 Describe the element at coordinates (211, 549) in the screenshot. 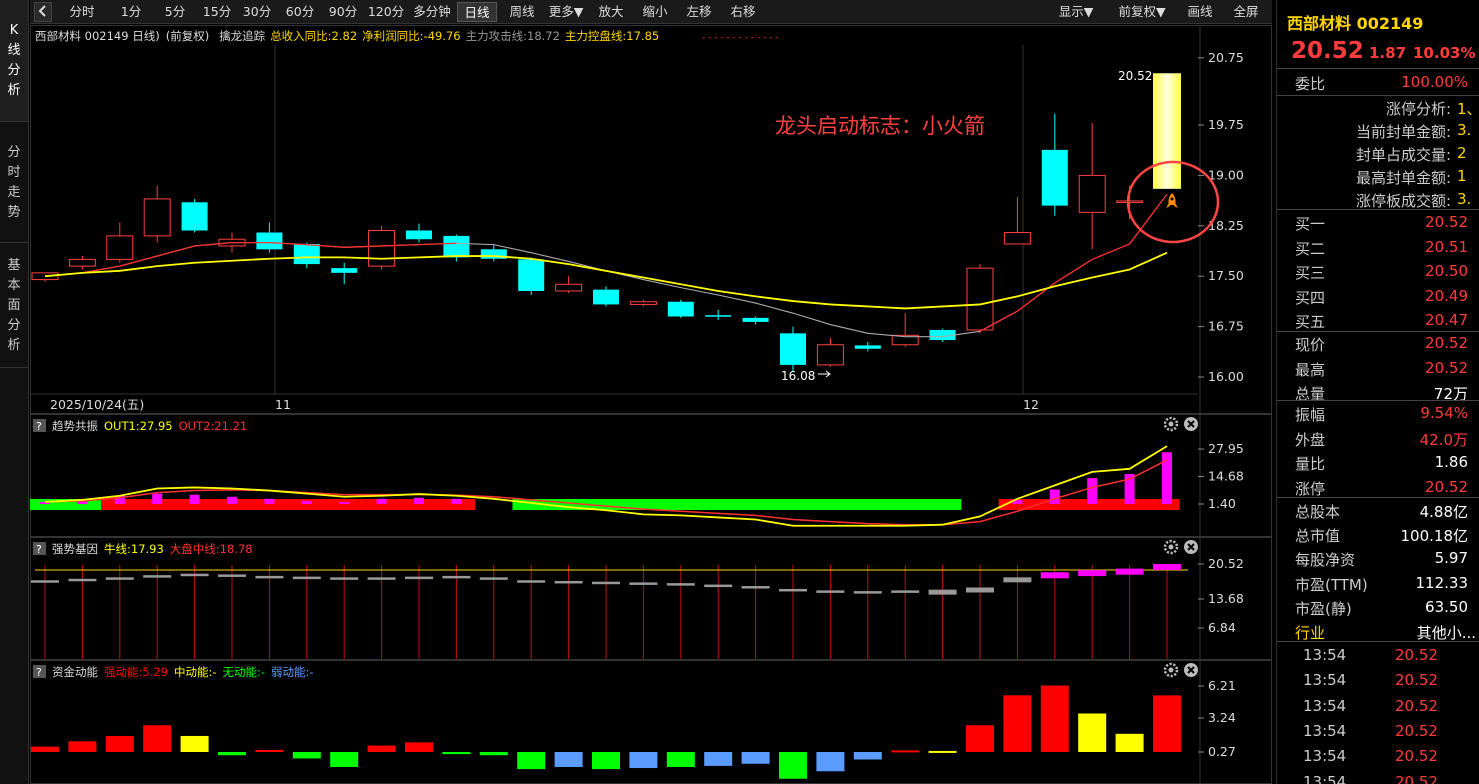

I see `series-label: 大盘中线:18.78` at that location.